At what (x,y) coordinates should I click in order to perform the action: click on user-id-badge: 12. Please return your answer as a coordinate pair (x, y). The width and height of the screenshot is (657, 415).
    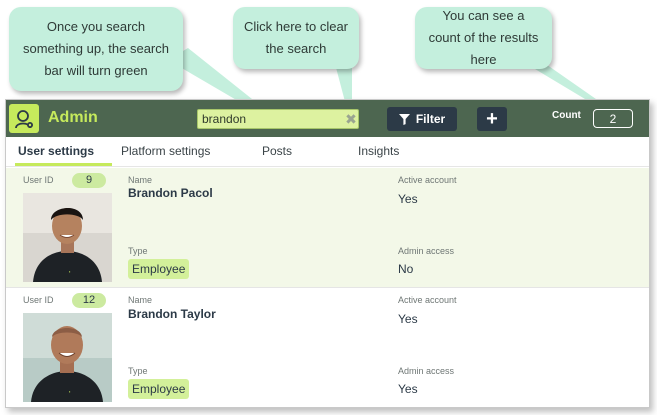
    Looking at the image, I should click on (89, 300).